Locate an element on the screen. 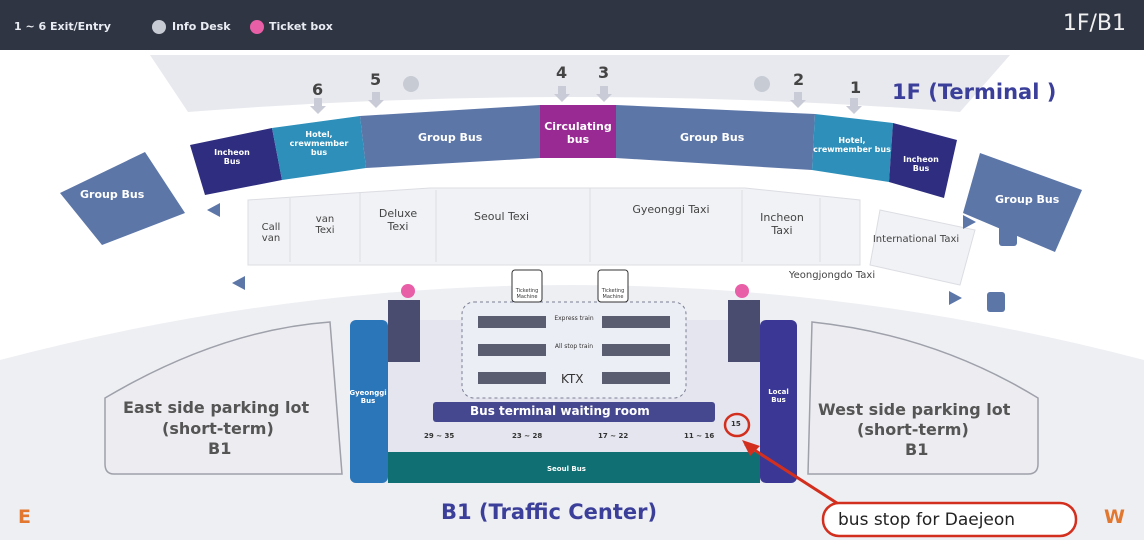 Image resolution: width=1144 pixels, height=541 pixels. legend-ticket-box: Ticket box is located at coordinates (301, 26).